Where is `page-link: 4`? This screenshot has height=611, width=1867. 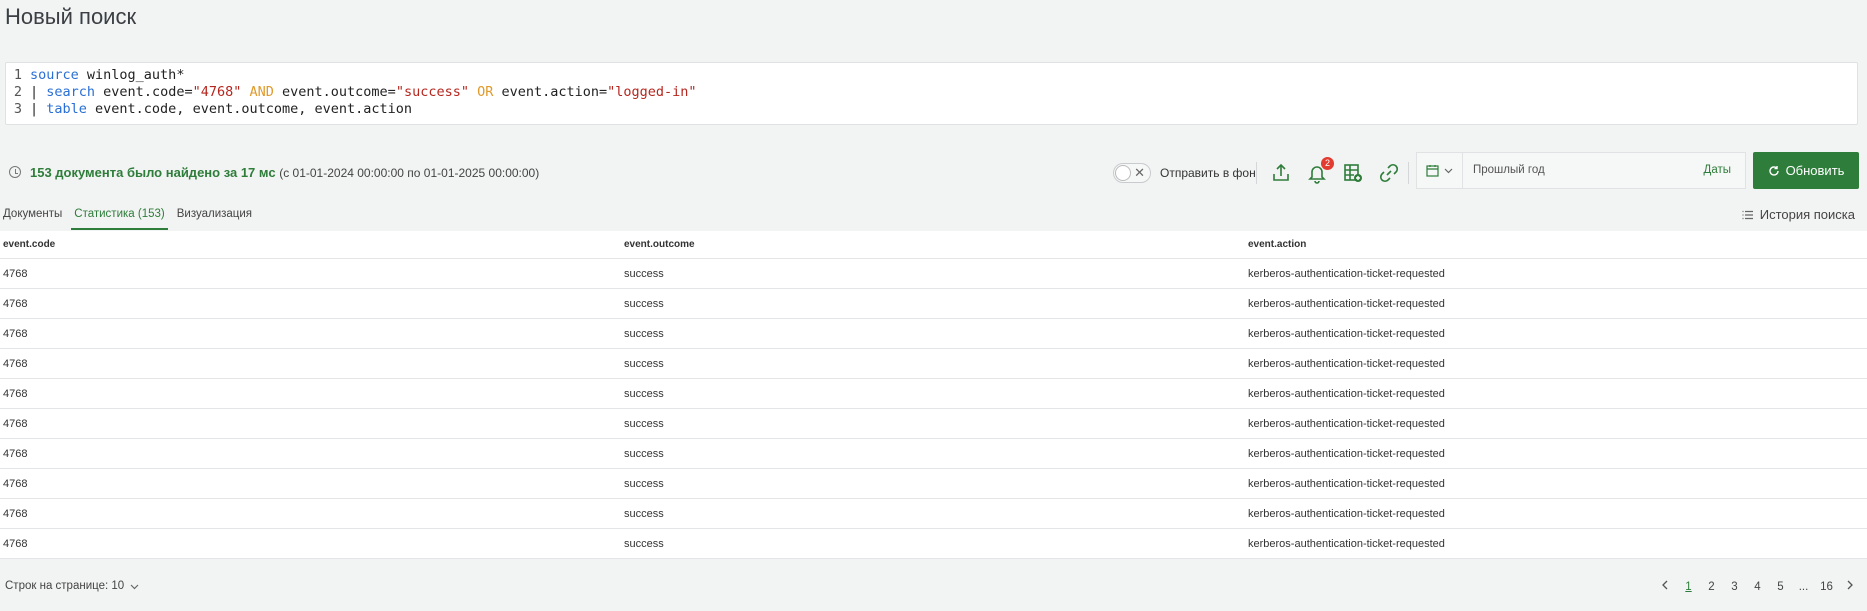 page-link: 4 is located at coordinates (1757, 587).